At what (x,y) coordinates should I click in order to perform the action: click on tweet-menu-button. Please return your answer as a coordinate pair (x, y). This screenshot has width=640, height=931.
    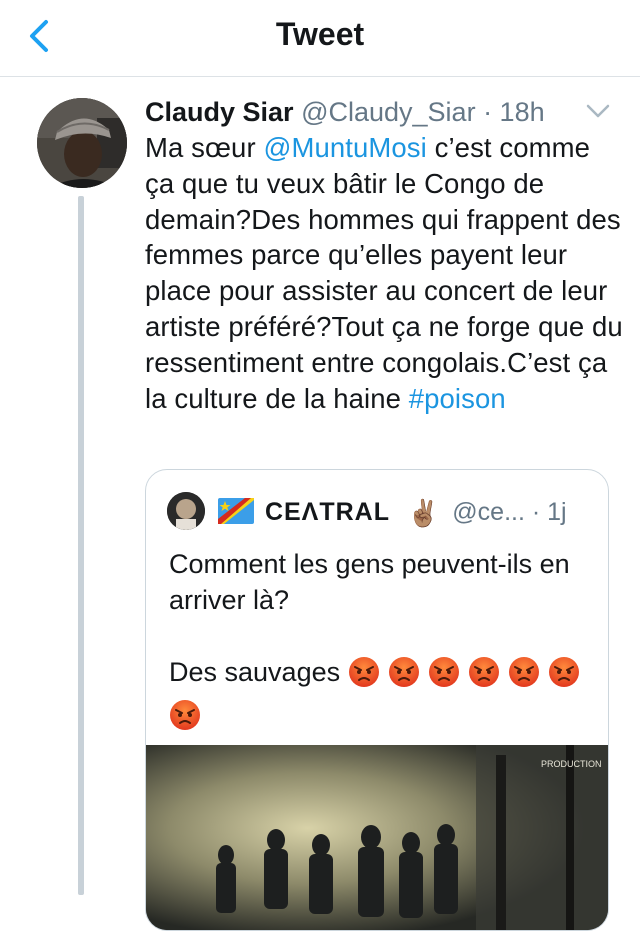
    Looking at the image, I should click on (598, 111).